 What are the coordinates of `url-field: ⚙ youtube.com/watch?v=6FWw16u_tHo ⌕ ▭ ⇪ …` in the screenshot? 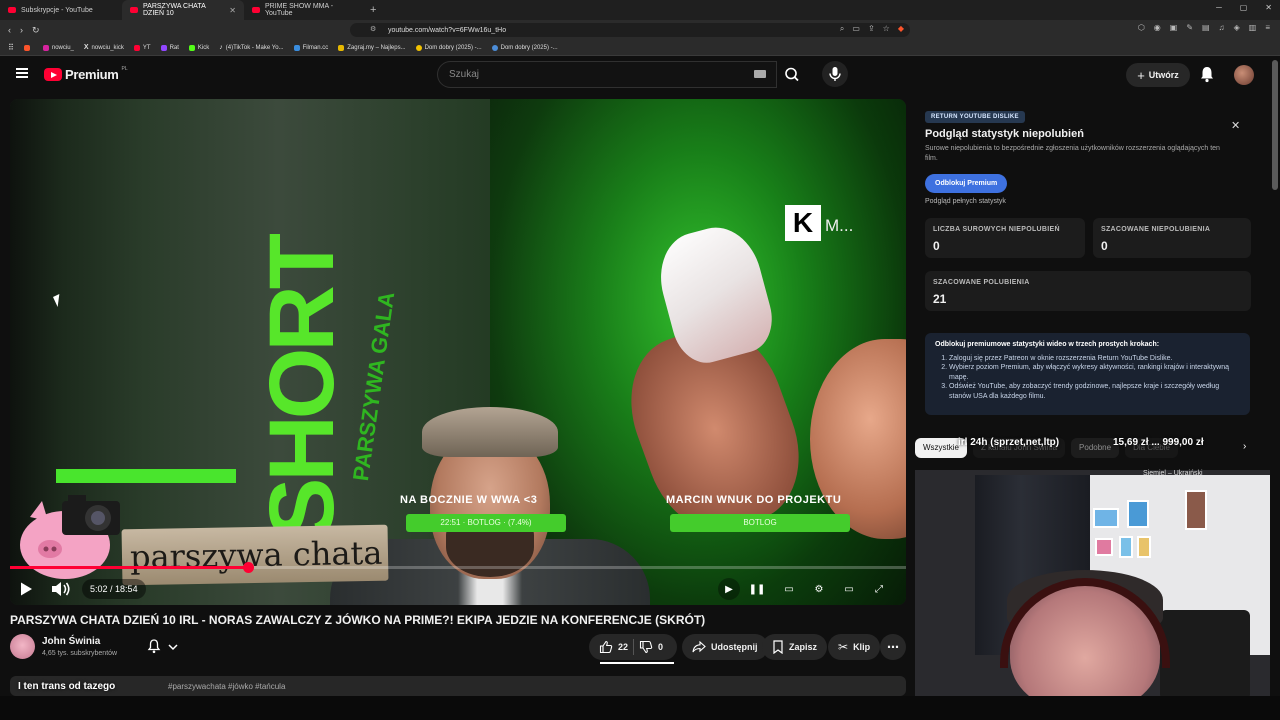 It's located at (630, 30).